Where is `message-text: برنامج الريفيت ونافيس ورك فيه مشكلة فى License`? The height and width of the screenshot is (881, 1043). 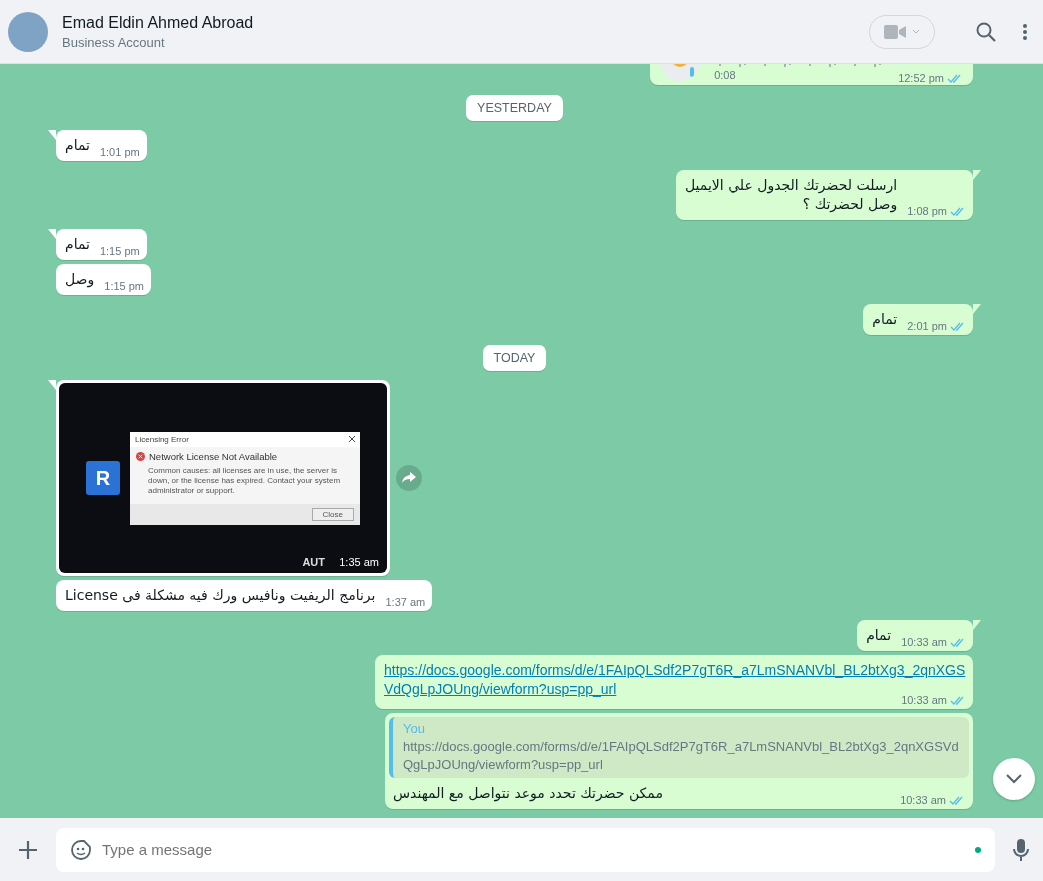 message-text: برنامج الريفيت ونافيس ورك فيه مشكلة فى License is located at coordinates (220, 595).